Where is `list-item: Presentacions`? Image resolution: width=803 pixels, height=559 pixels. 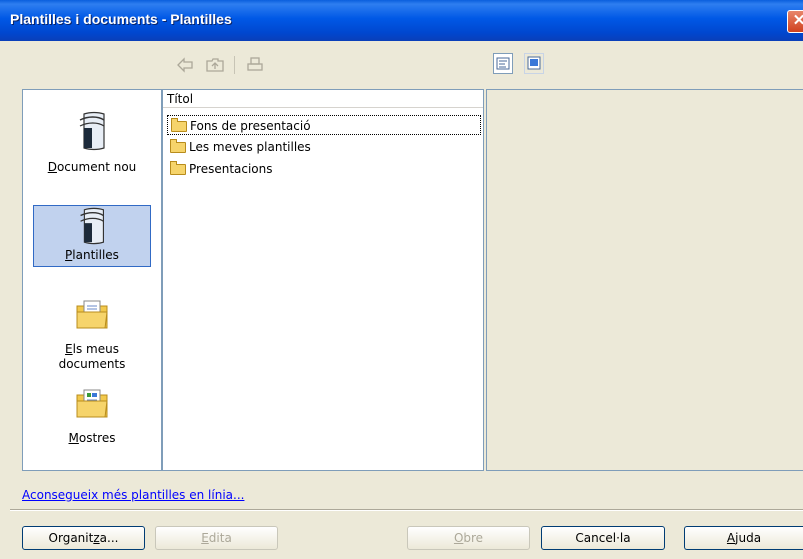 list-item: Presentacions is located at coordinates (220, 169).